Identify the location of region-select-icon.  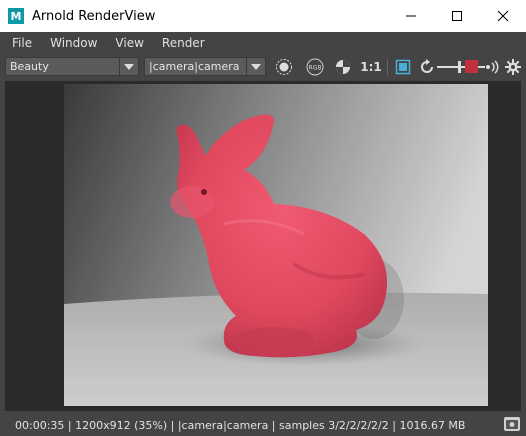
(284, 67).